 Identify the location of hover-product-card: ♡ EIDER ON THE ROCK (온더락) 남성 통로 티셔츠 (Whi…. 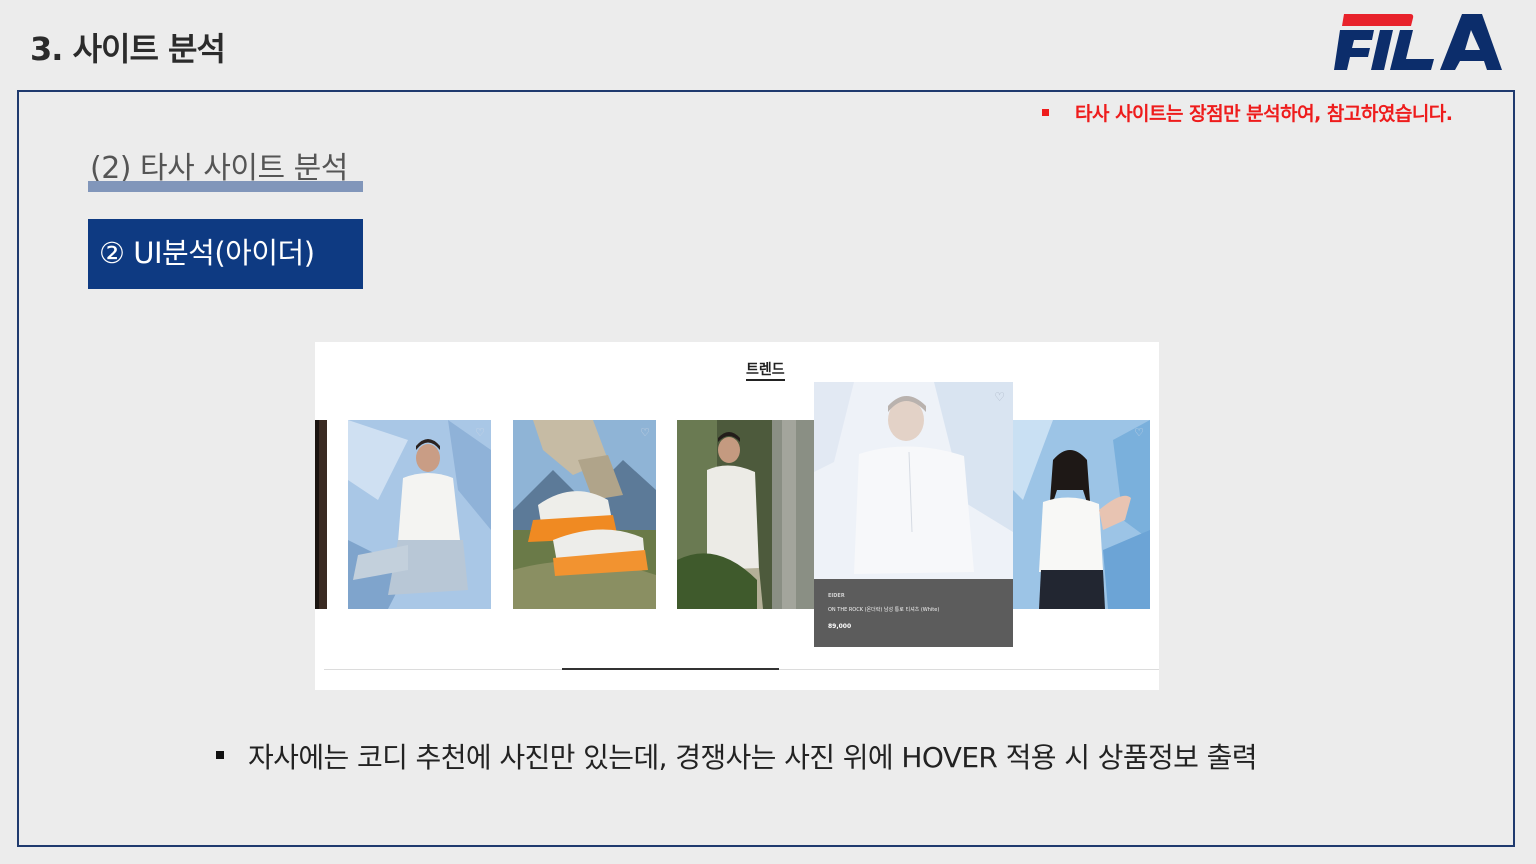
(913, 514).